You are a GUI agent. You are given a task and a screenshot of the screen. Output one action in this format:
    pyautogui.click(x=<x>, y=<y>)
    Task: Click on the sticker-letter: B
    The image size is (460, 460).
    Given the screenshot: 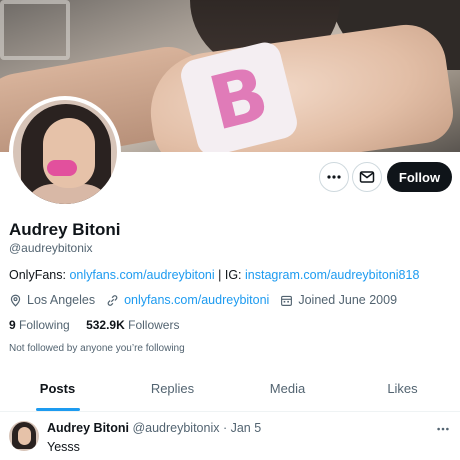 What is the action you would take?
    pyautogui.click(x=239, y=99)
    